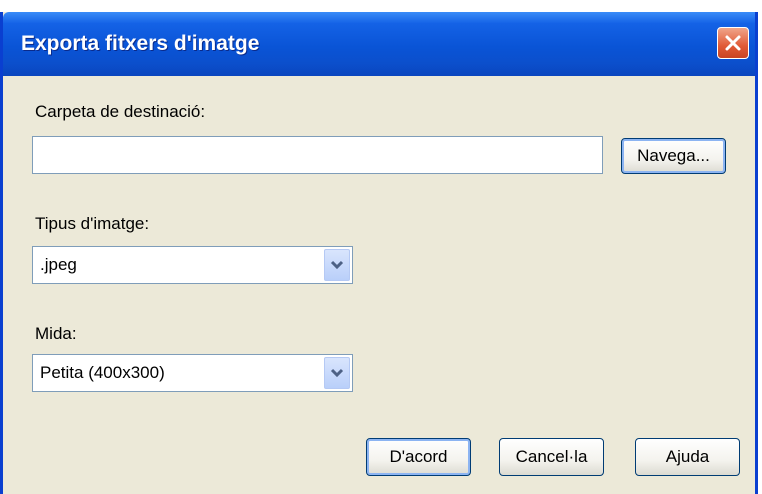 This screenshot has width=762, height=494. Describe the element at coordinates (418, 457) in the screenshot. I see `ok-button: D'acord` at that location.